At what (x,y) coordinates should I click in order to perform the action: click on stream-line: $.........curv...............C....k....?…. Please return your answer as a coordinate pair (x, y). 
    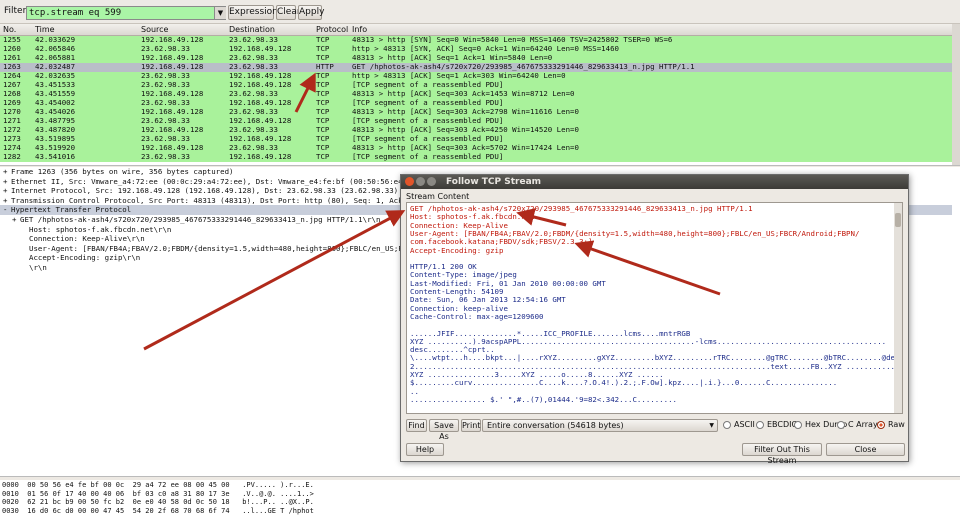
    Looking at the image, I should click on (624, 383).